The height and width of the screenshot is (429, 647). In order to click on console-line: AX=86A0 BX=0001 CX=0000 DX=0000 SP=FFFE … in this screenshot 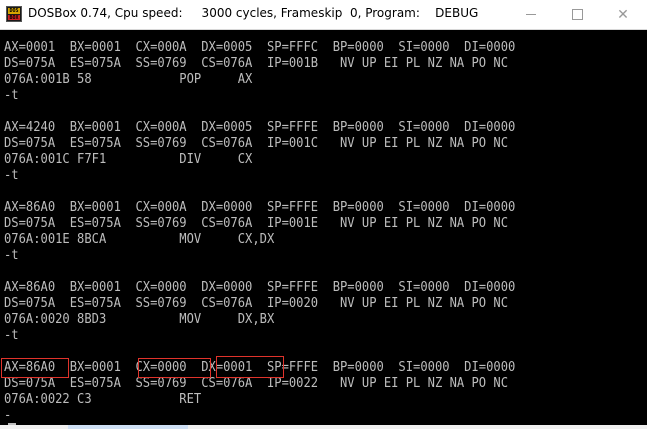, I will do `click(260, 287)`.